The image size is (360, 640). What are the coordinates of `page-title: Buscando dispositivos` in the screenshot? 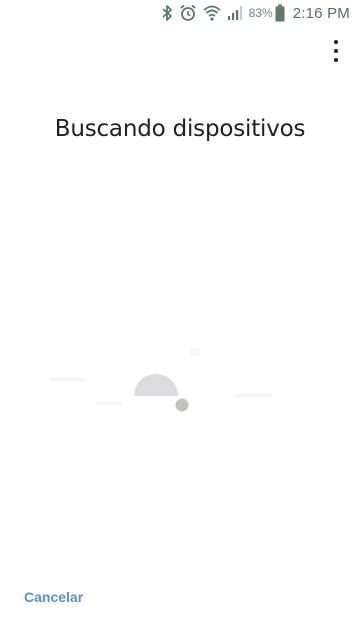 It's located at (180, 129).